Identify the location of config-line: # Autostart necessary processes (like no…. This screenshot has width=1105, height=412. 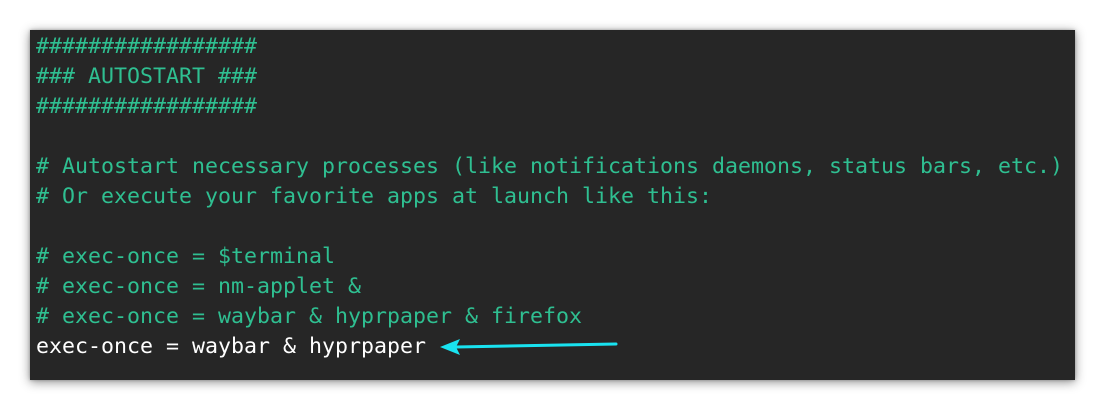
(550, 166).